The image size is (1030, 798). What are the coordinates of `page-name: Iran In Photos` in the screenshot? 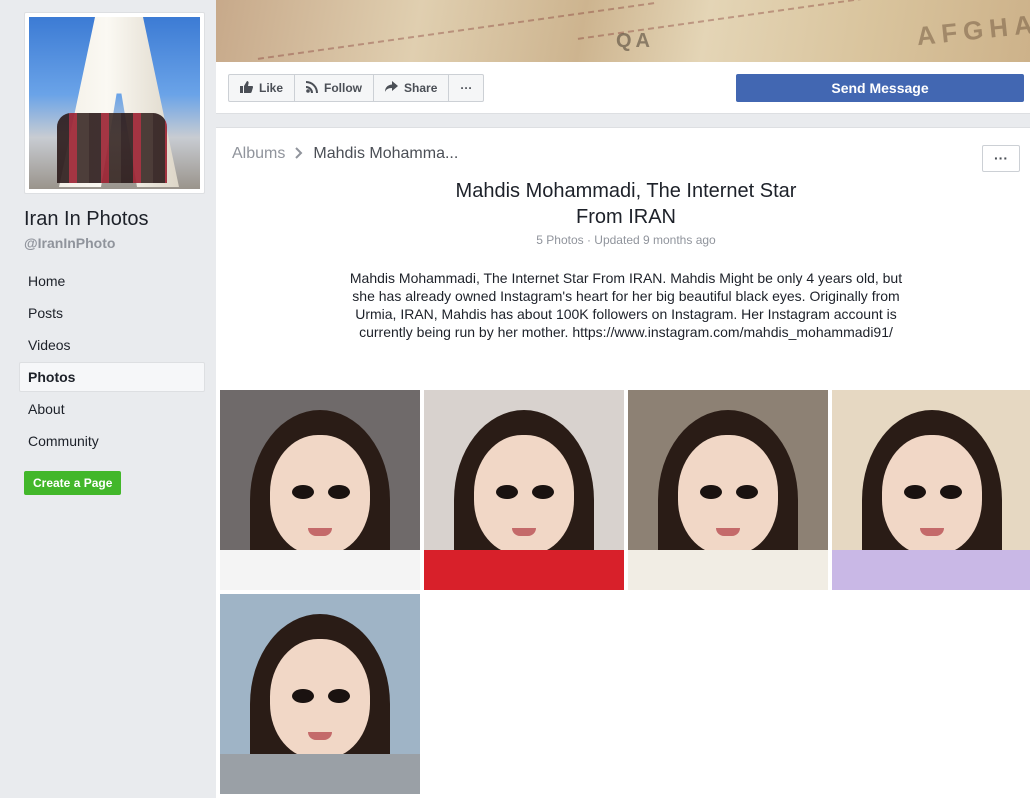 It's located at (86, 219).